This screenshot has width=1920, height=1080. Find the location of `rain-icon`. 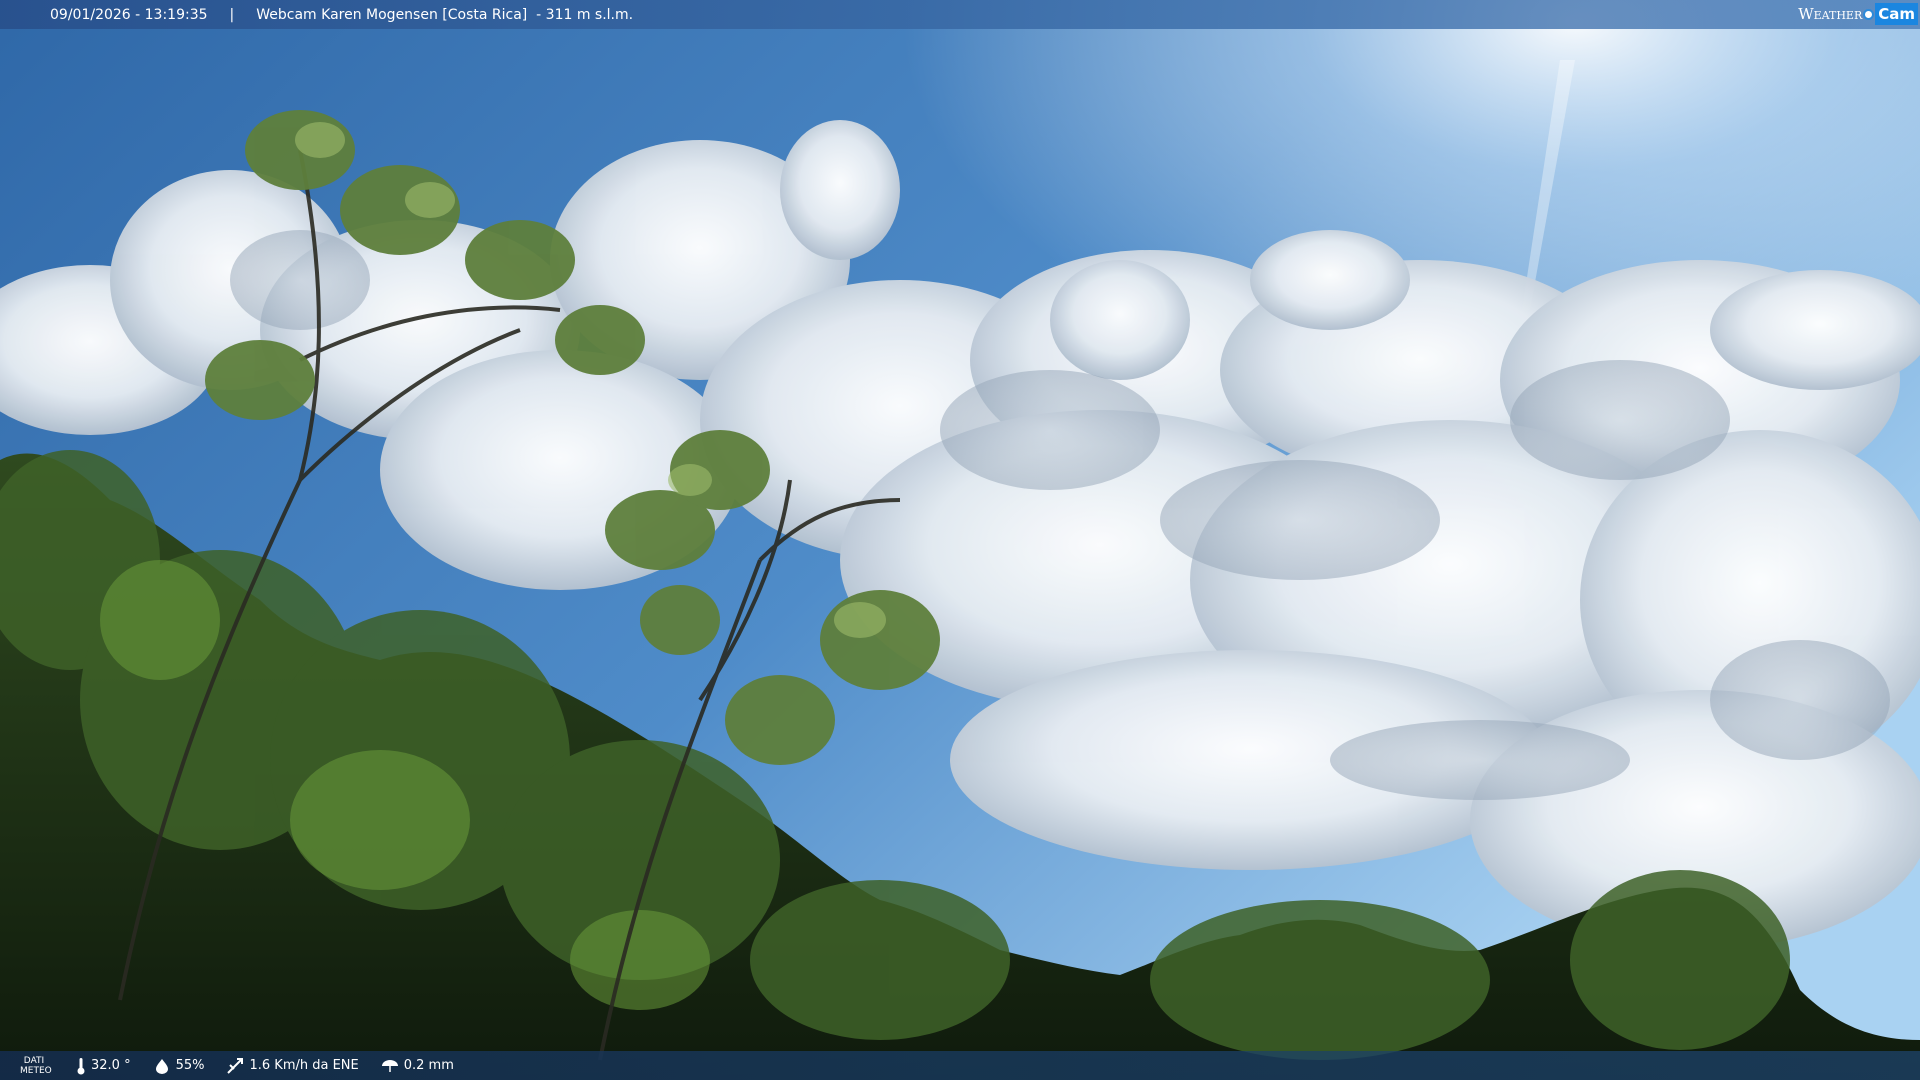

rain-icon is located at coordinates (389, 1065).